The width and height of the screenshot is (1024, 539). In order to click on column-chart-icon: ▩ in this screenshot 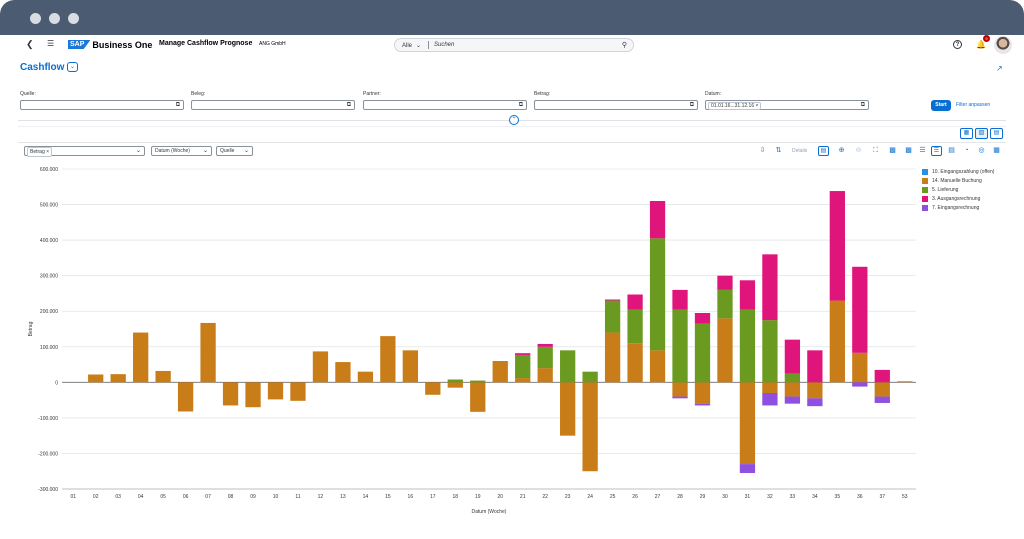, I will do `click(892, 151)`.